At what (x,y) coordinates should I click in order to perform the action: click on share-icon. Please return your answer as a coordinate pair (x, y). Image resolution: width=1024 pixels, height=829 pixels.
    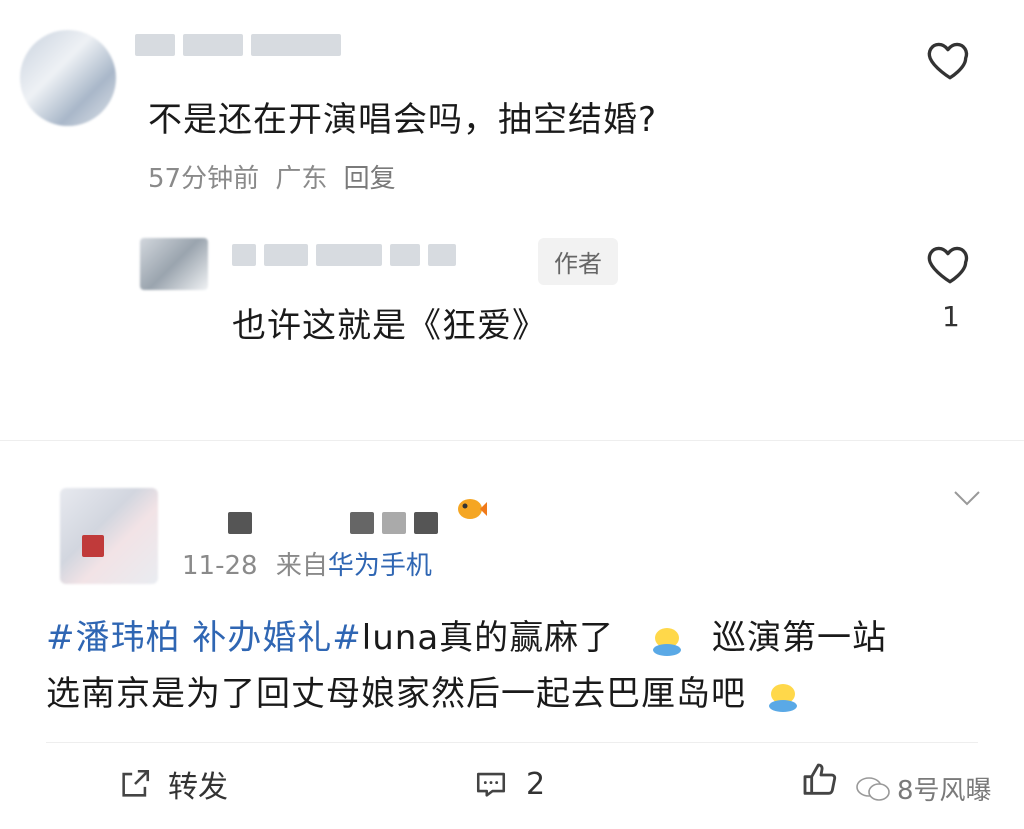
    Looking at the image, I should click on (136, 783).